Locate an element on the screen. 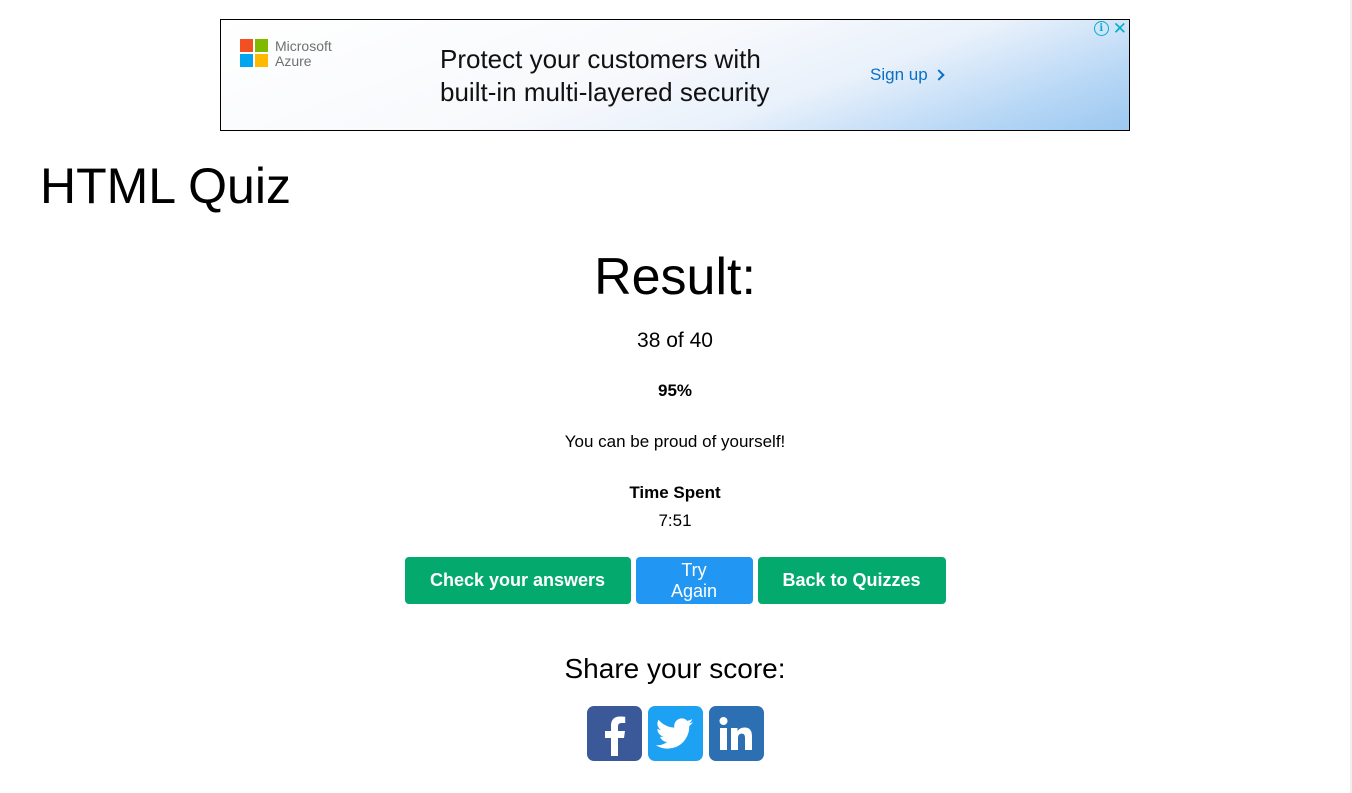 This screenshot has height=793, width=1352. ad-brand-text: Microsoft Azure is located at coordinates (303, 54).